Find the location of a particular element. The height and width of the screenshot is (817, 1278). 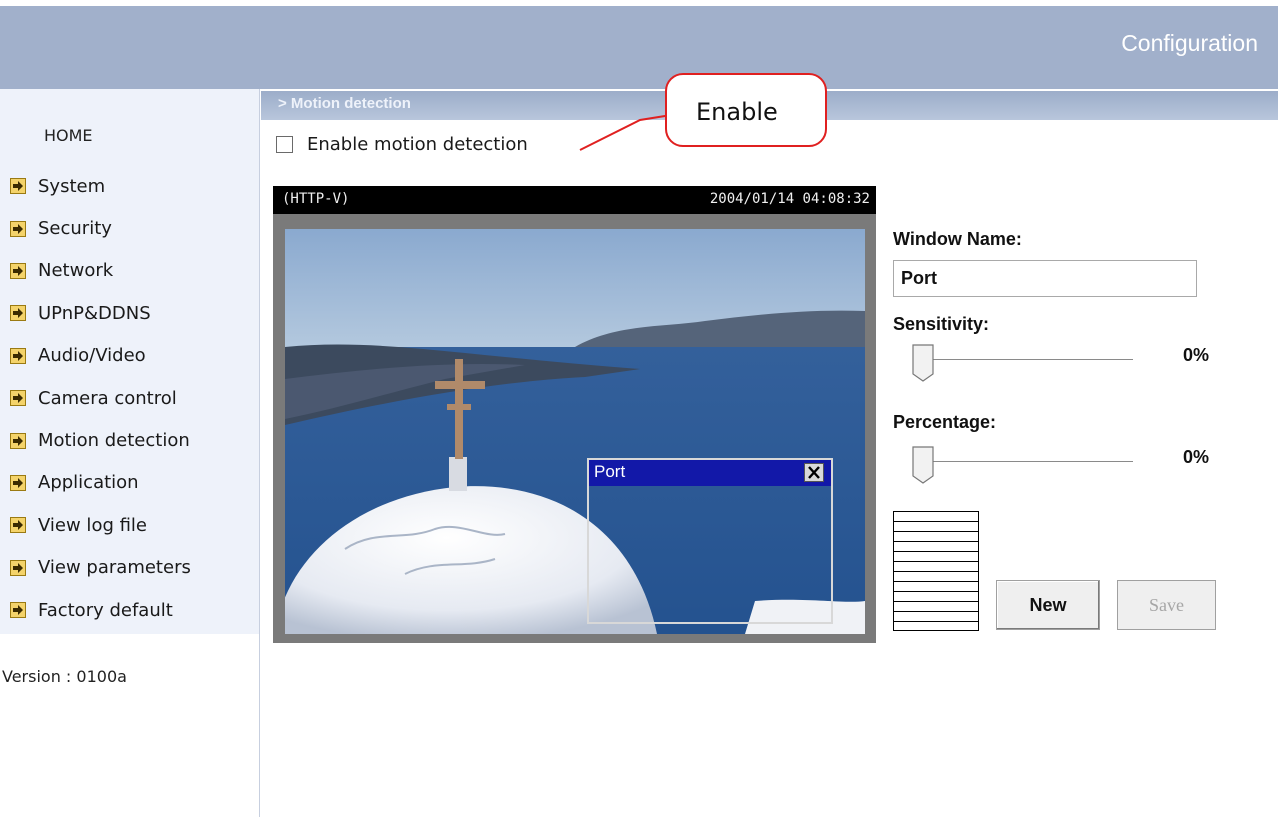

percentage-slider-track is located at coordinates (1024, 462).